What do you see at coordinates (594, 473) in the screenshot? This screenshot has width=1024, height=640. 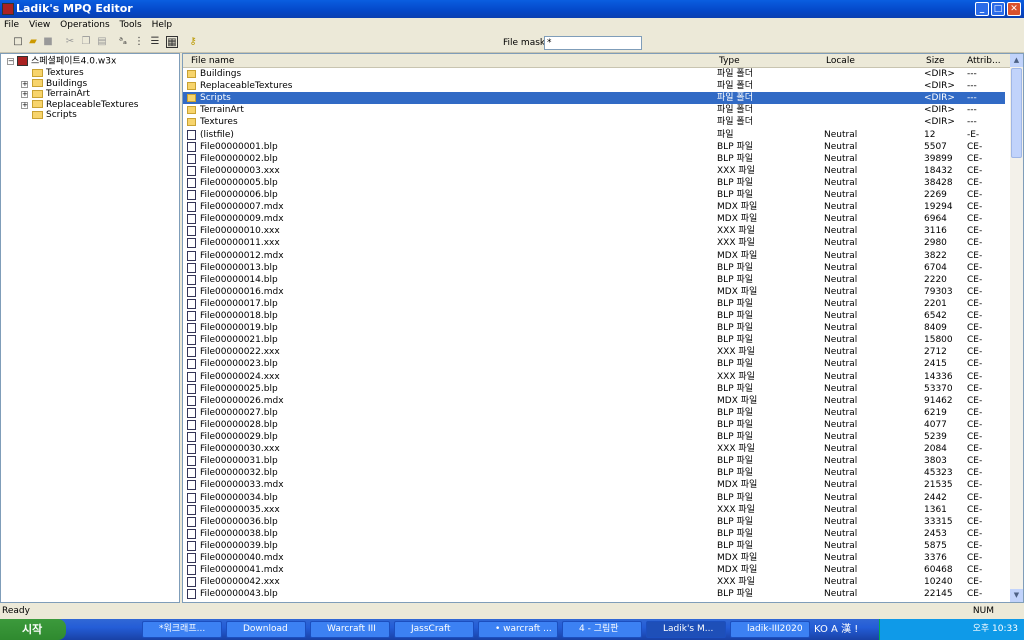 I see `table-row: File00000032.blp BLP 파일 Neutral 45323 CE-` at bounding box center [594, 473].